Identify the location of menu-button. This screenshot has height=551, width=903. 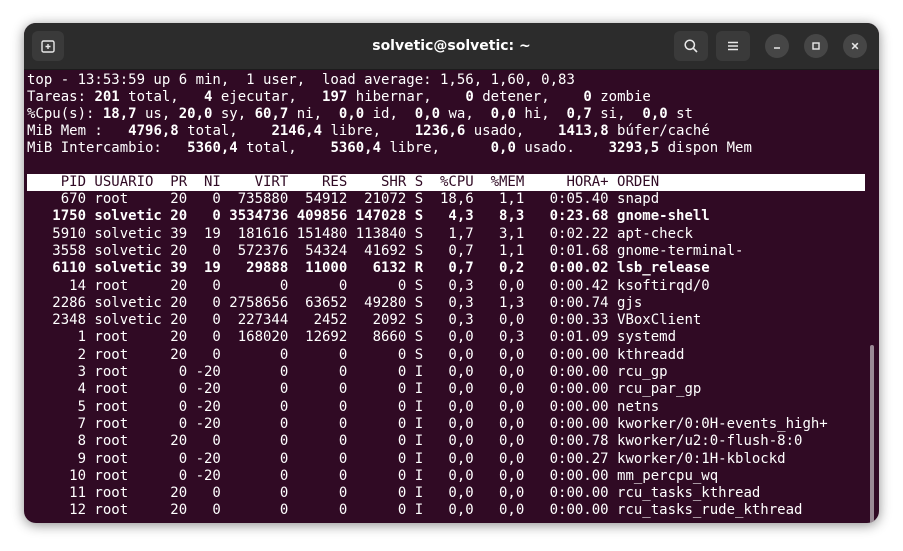
(733, 46).